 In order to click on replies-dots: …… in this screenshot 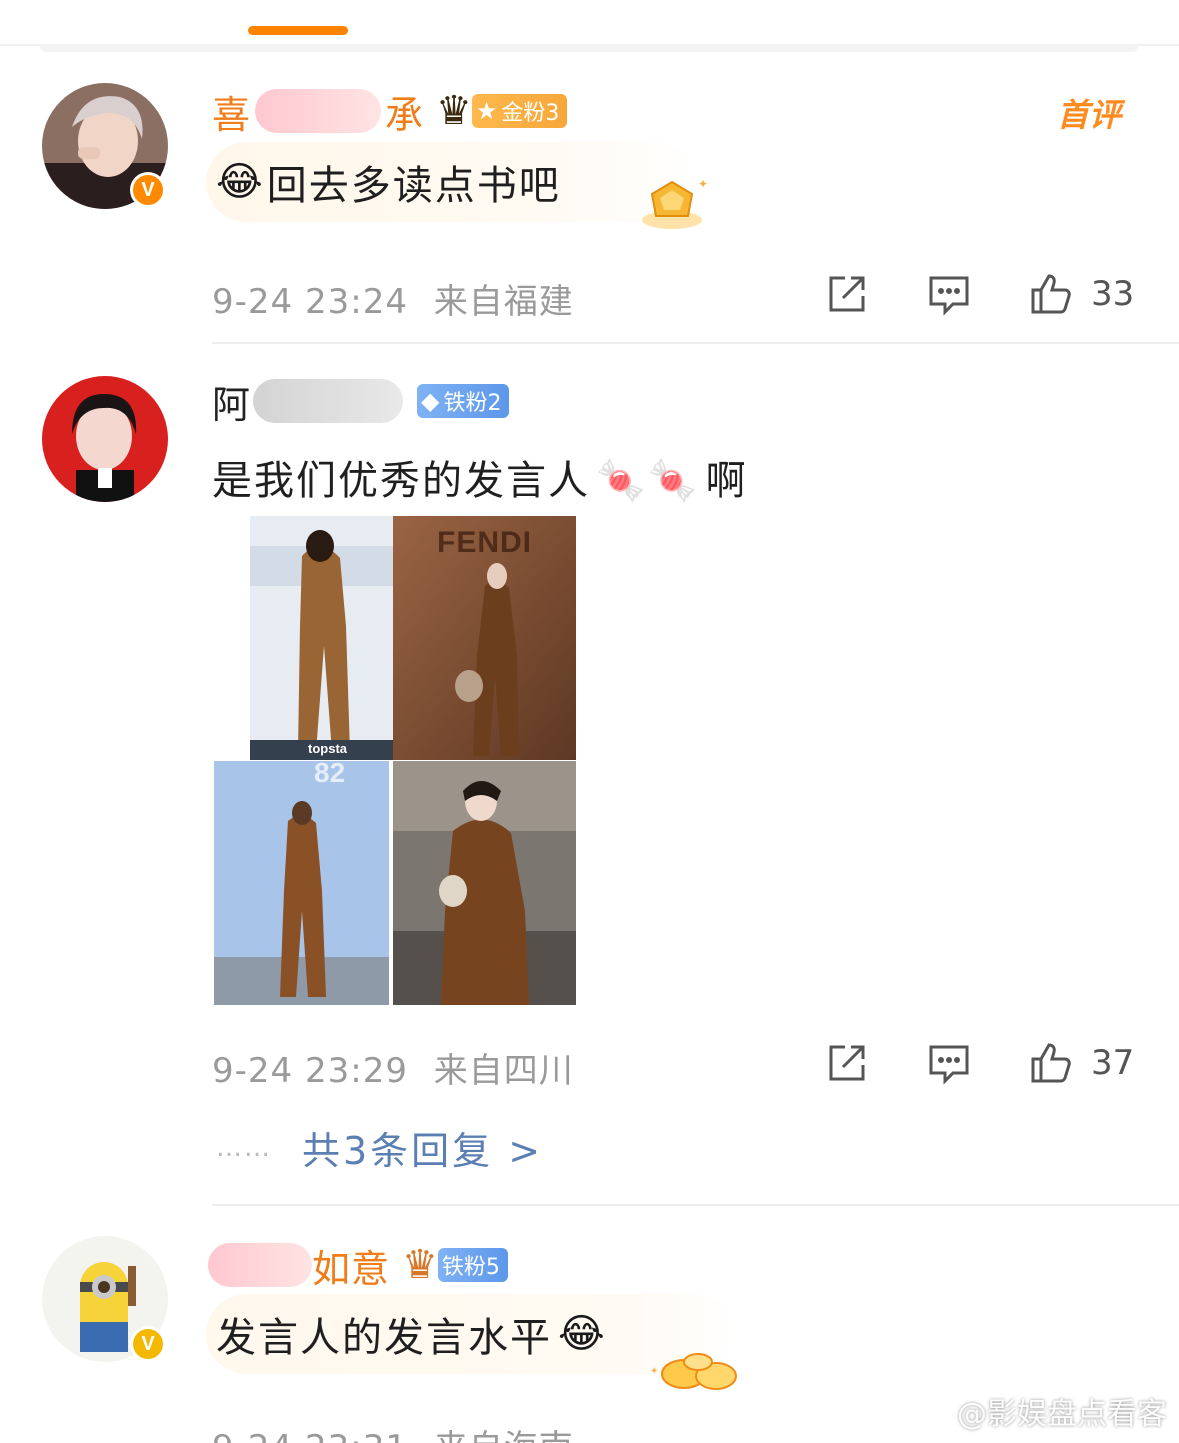, I will do `click(244, 1147)`.